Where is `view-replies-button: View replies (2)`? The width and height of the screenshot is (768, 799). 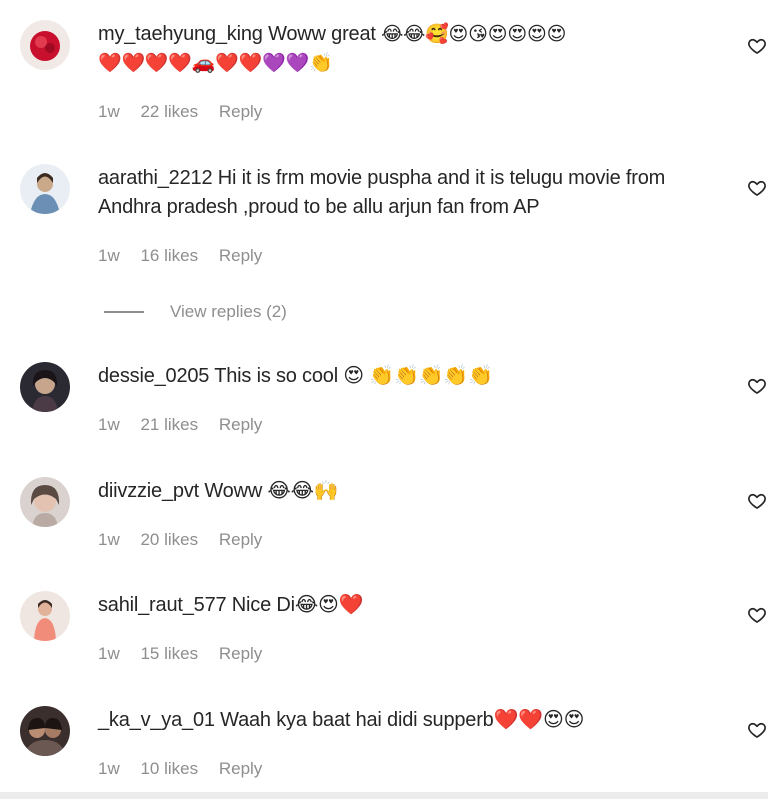
view-replies-button: View replies (2) is located at coordinates (195, 312).